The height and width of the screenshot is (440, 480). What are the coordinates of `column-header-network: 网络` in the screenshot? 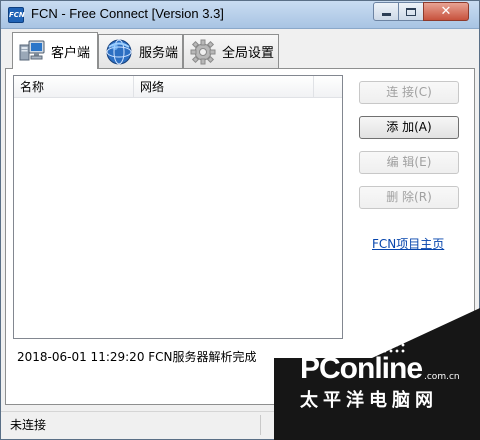 It's located at (224, 87).